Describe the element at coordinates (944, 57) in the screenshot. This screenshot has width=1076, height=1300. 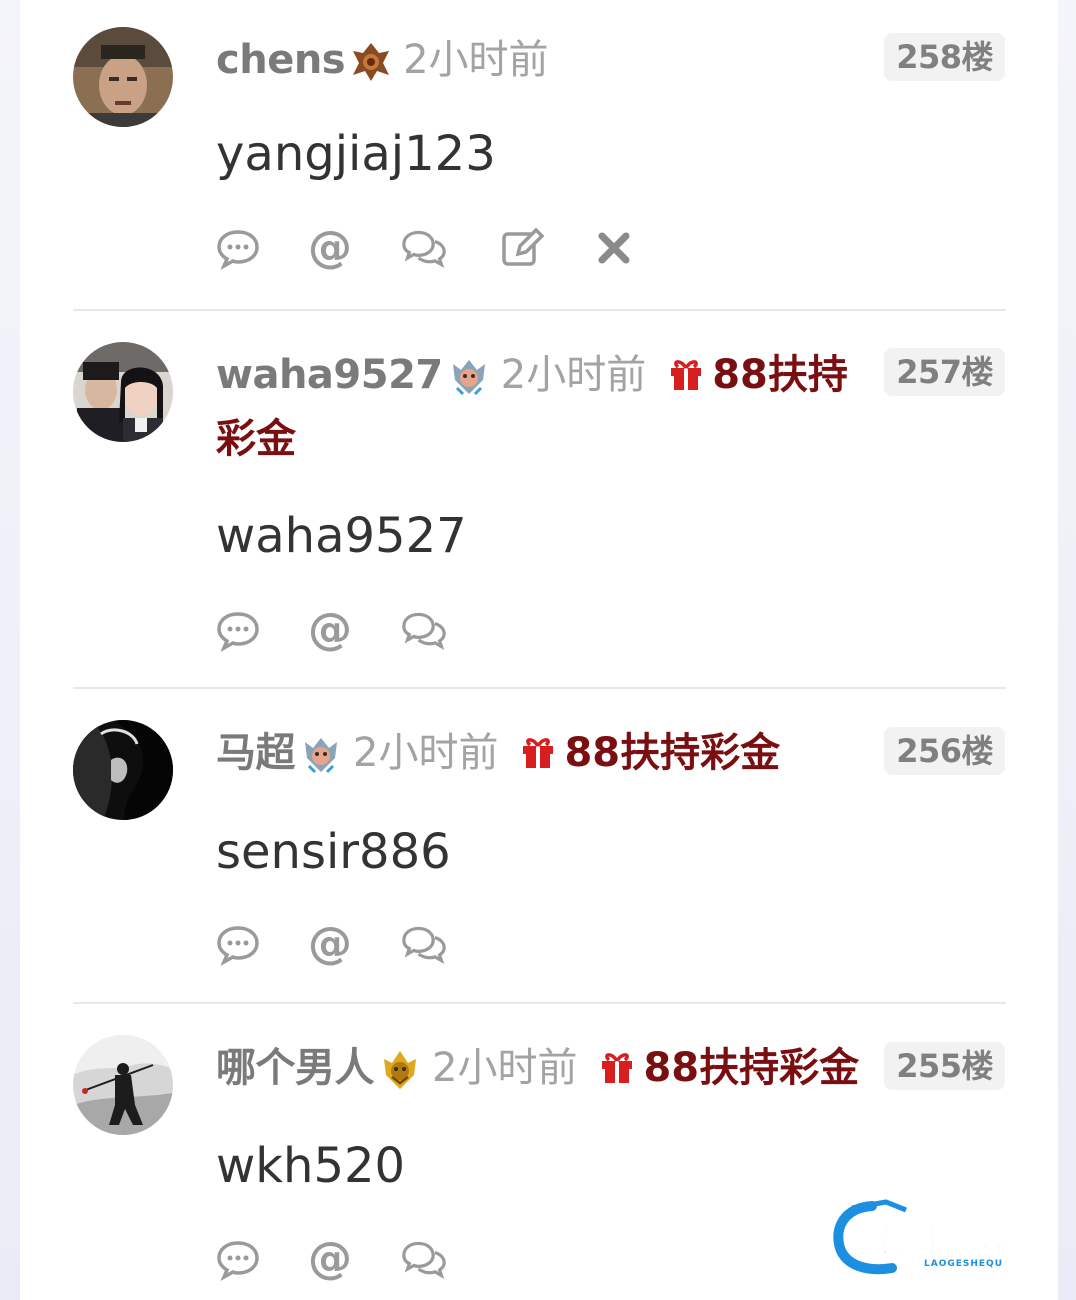
I see `floor-number: 258楼` at that location.